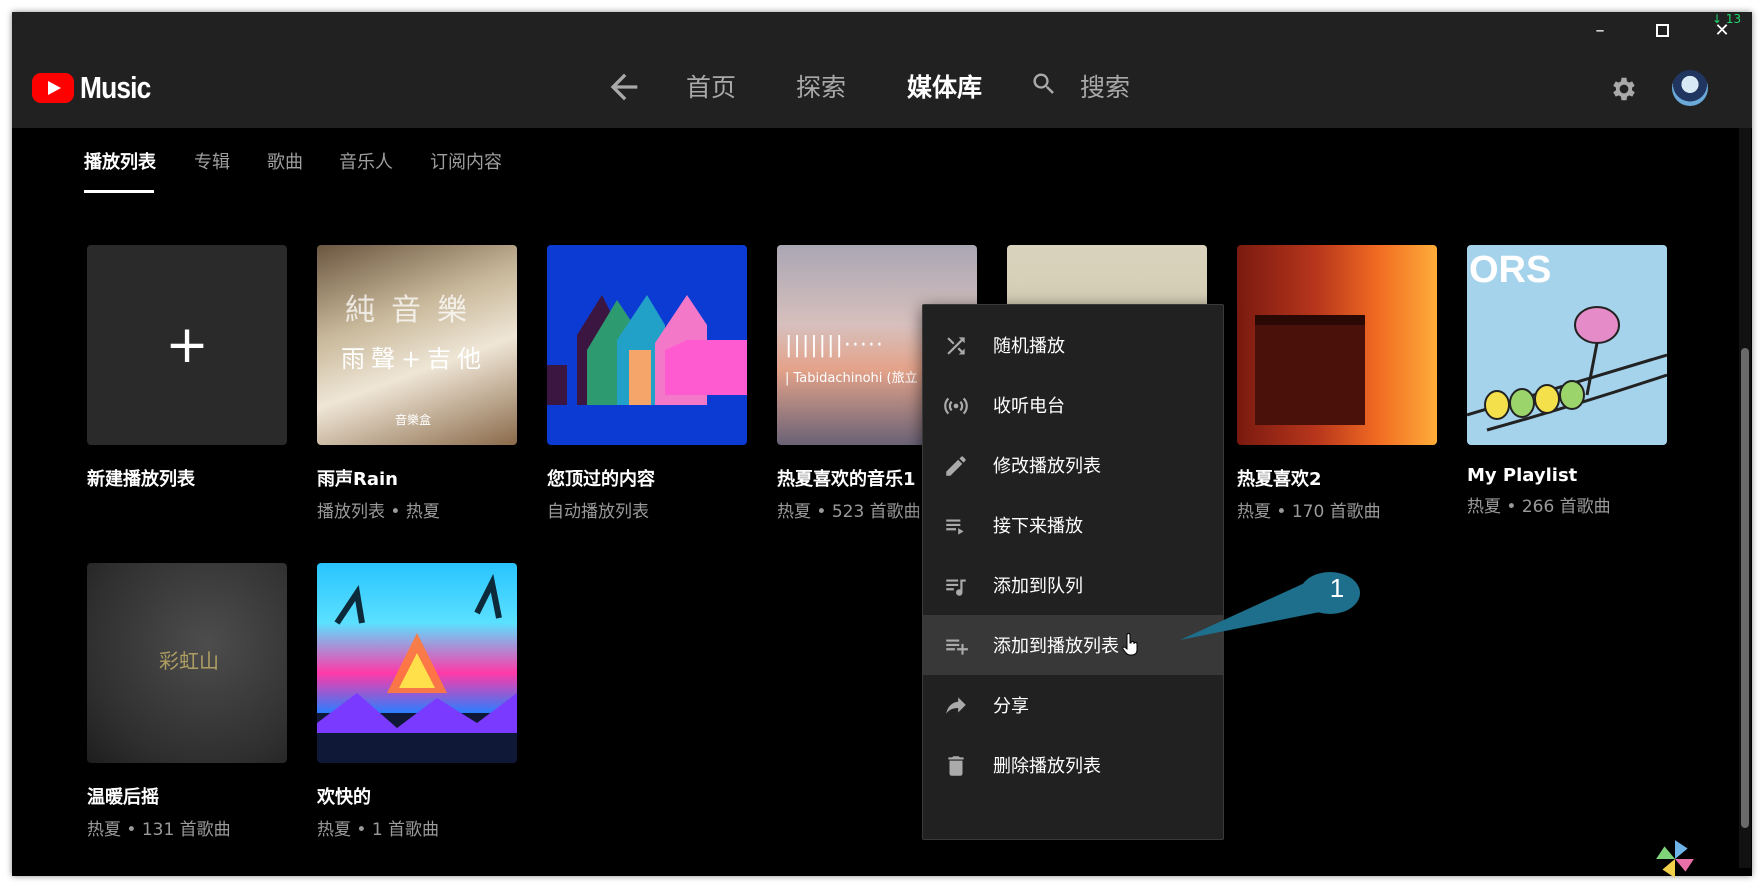 The image size is (1764, 888). Describe the element at coordinates (711, 86) in the screenshot. I see `nav-home: 首页` at that location.